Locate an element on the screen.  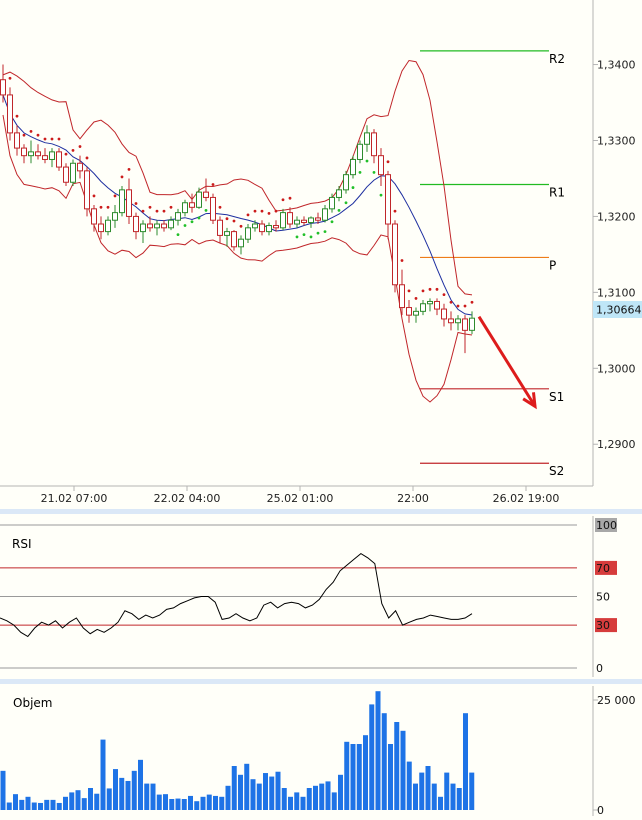
volume-axis: 25 000 0 is located at coordinates (614, 755).